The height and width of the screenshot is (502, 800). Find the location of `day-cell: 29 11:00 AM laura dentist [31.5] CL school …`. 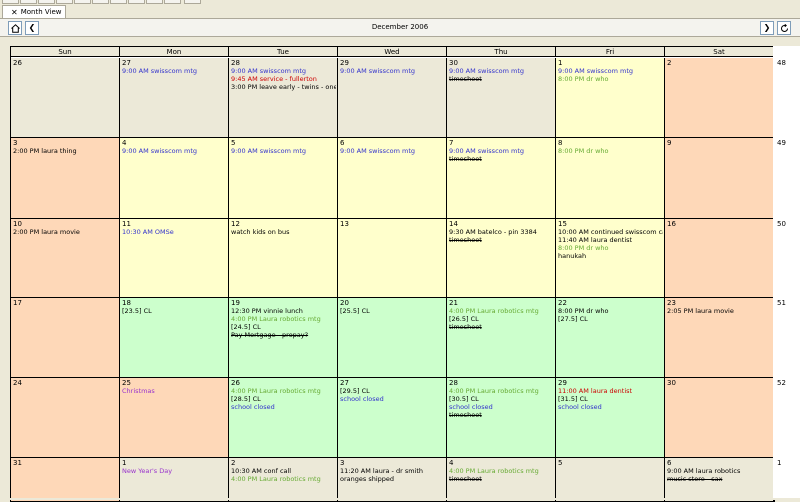

day-cell: 29 11:00 AM laura dentist [31.5] CL school … is located at coordinates (610, 418).